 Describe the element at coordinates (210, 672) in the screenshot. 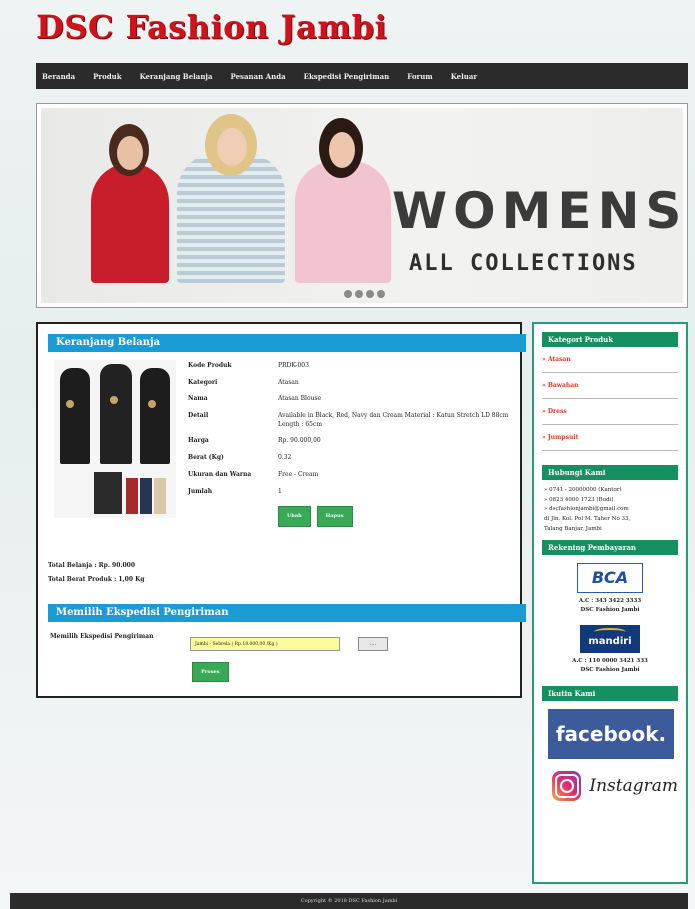

I see `process-button: Proses` at that location.